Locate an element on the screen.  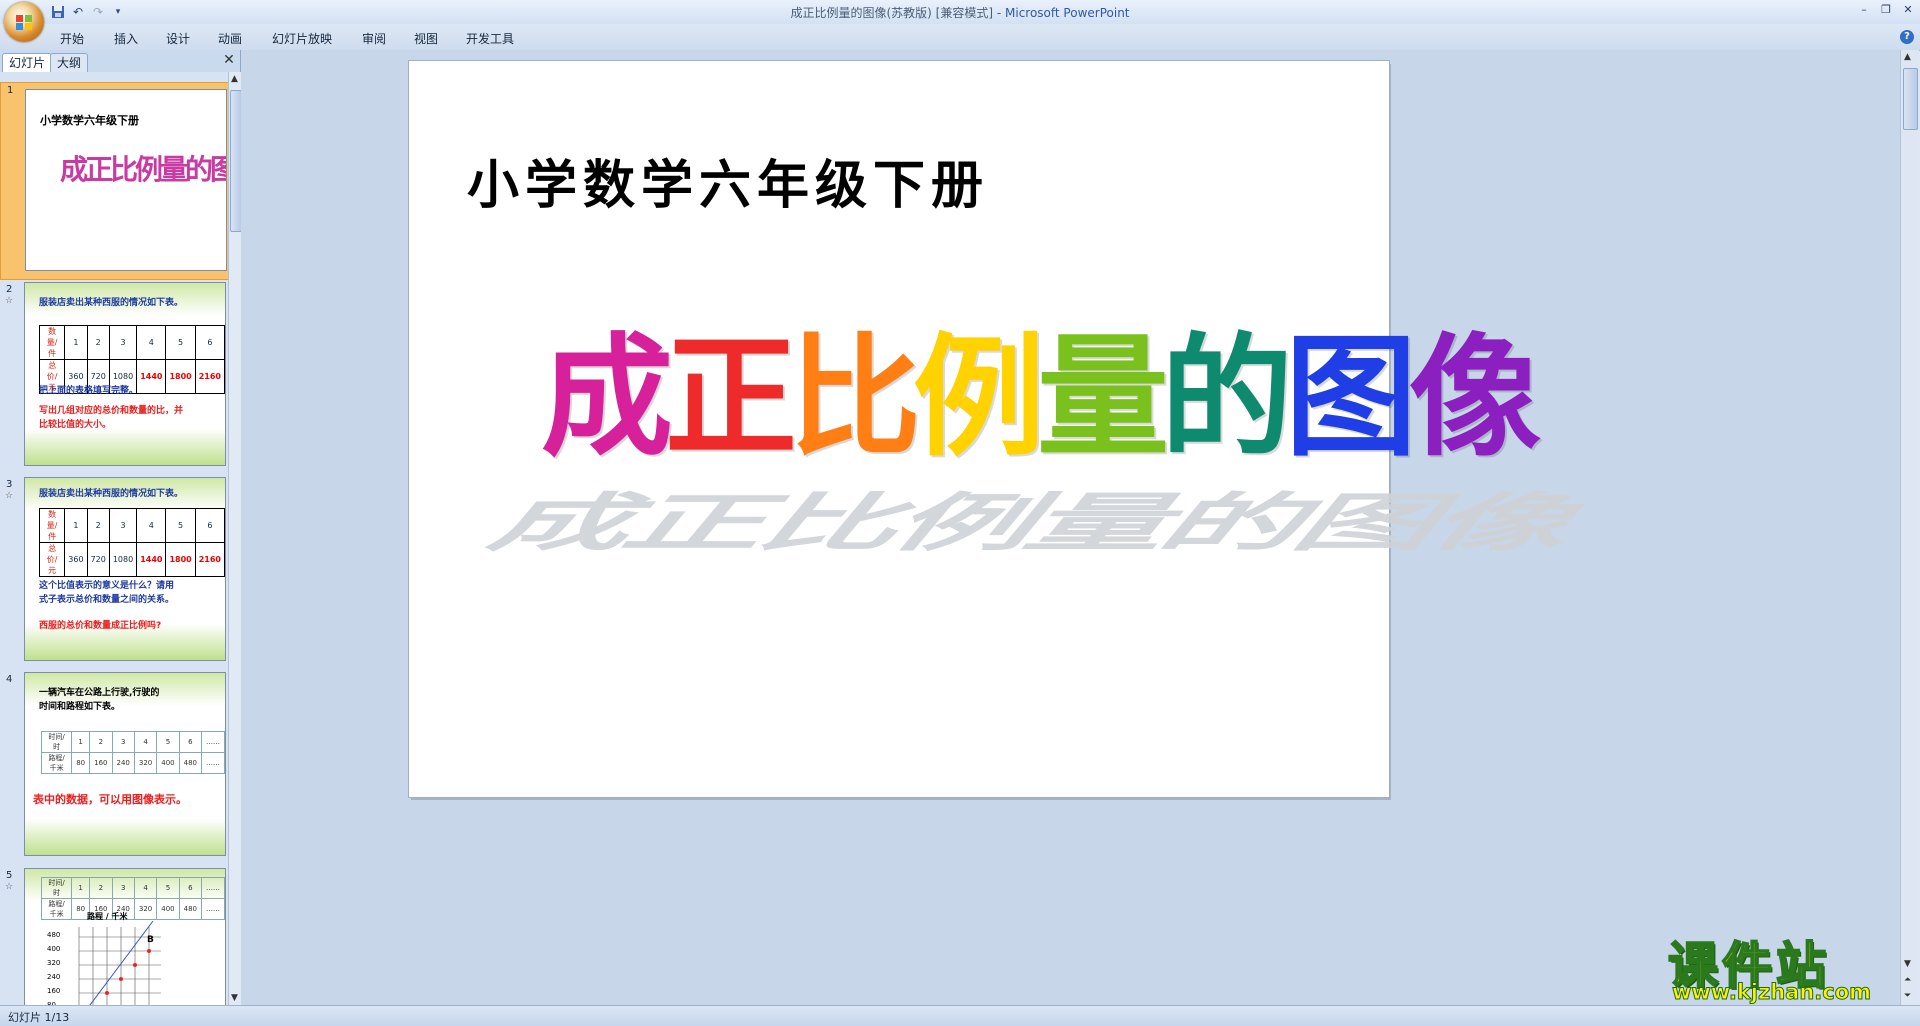
thumbnail-number: 5 is located at coordinates (9, 875).